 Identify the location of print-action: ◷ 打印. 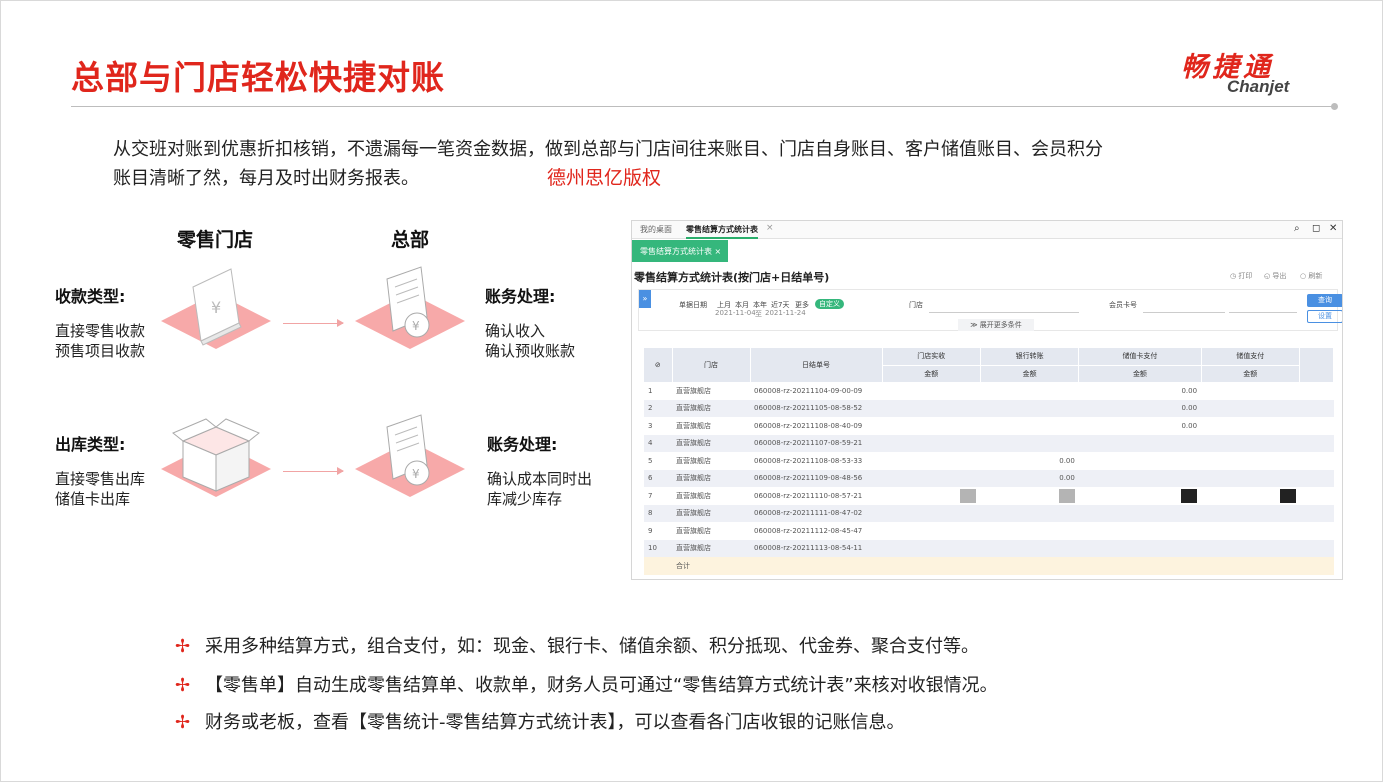
(1241, 276).